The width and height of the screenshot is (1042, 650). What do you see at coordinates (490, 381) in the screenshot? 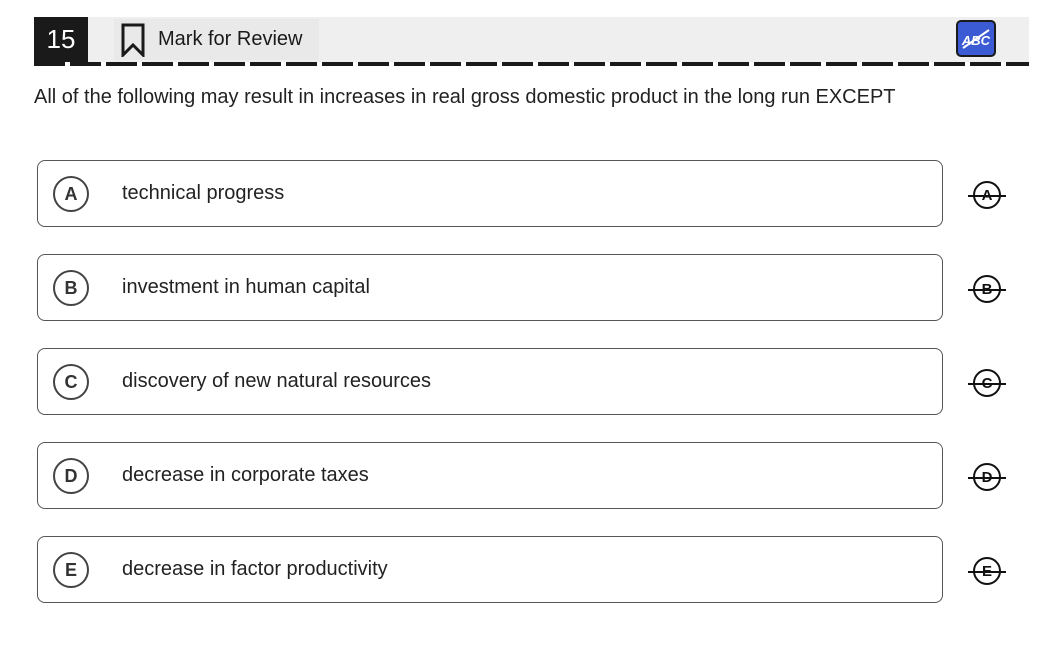
I see `answer-option-c: C discovery of new natural resources` at bounding box center [490, 381].